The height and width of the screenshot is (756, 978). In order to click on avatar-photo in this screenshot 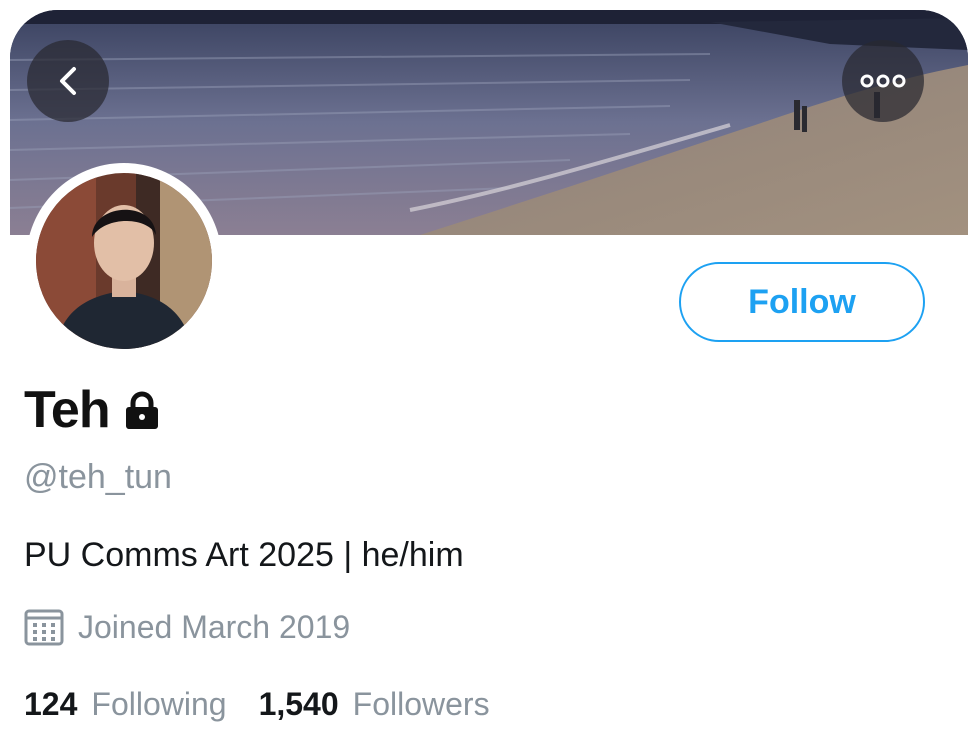, I will do `click(124, 261)`.